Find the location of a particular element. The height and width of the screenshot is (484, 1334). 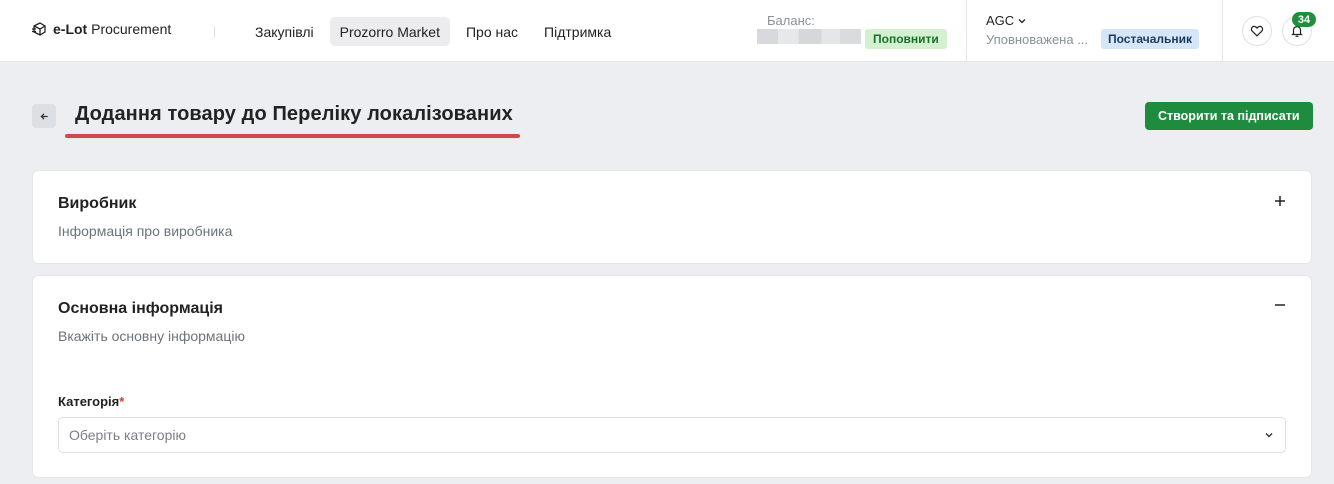

nav-item-prozorro-market: Prozorro Market is located at coordinates (389, 31).